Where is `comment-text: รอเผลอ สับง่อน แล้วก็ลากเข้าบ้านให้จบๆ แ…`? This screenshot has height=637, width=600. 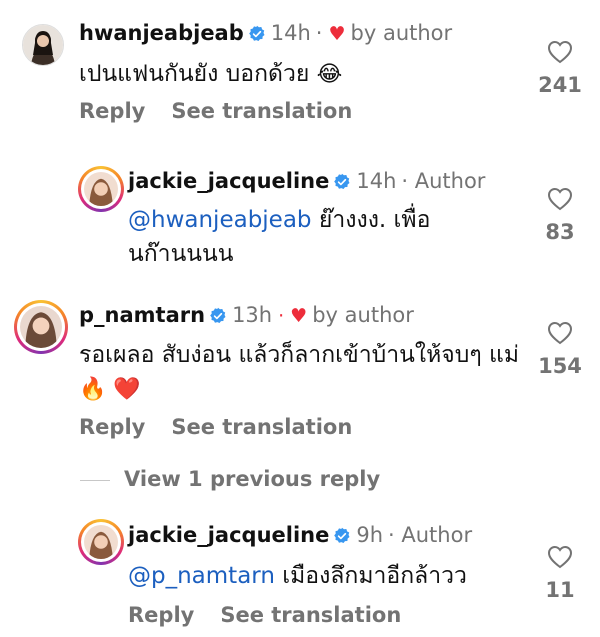 comment-text: รอเผลอ สับง่อน แล้วก็ลากเข้าบ้านให้จบๆ แ… is located at coordinates (304, 372).